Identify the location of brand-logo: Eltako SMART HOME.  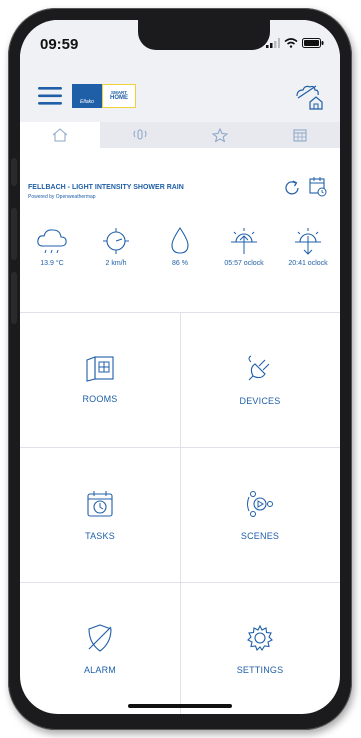
(104, 96).